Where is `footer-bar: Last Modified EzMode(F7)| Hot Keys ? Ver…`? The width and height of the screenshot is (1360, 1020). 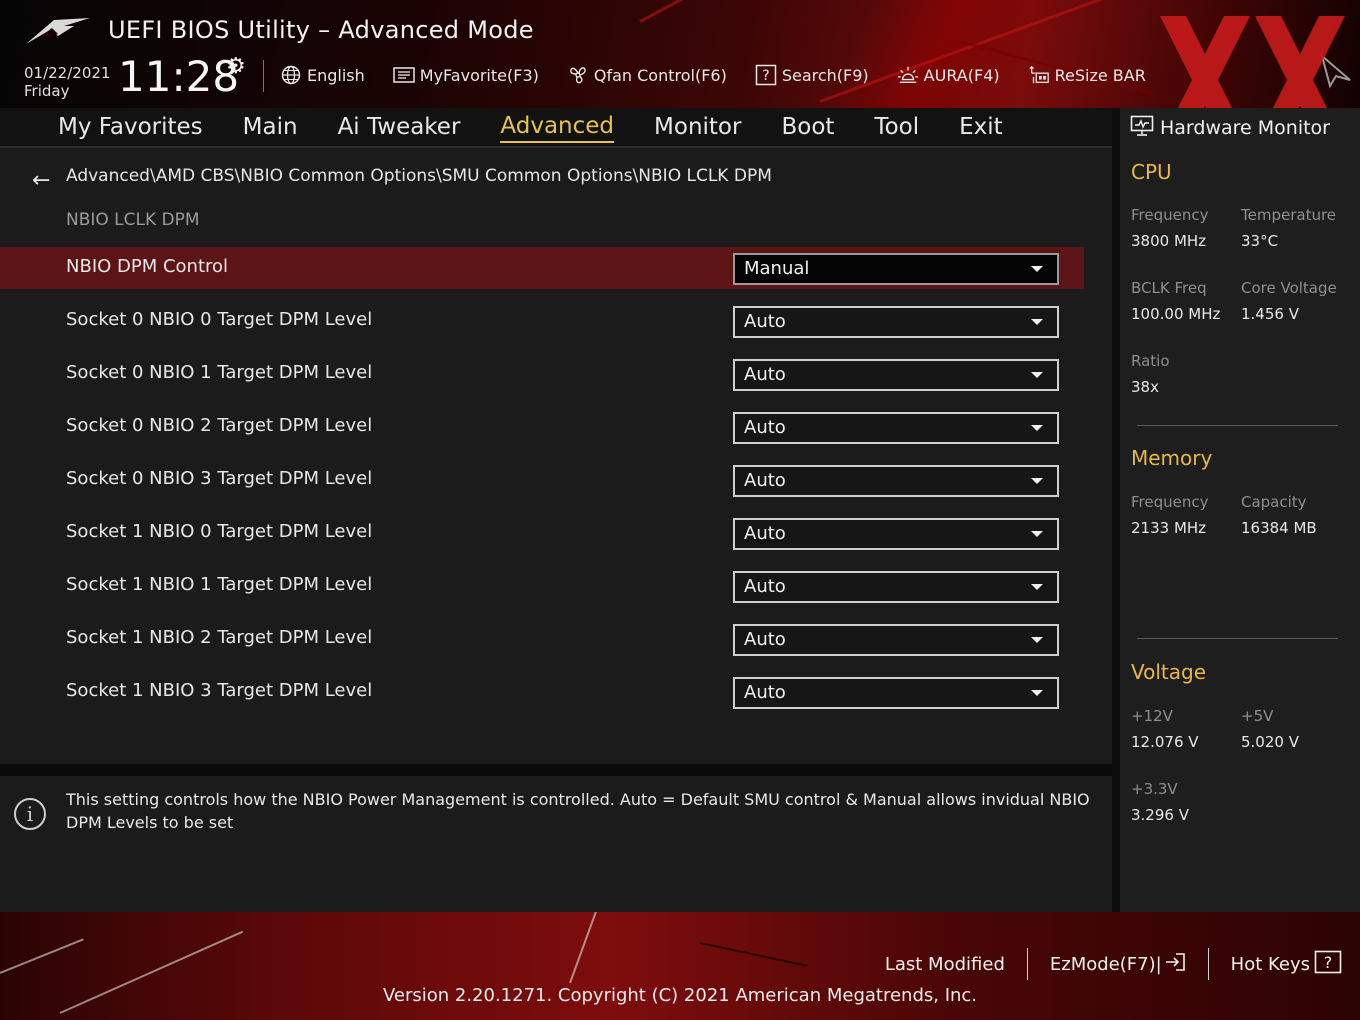 footer-bar: Last Modified EzMode(F7)| Hot Keys ? Ver… is located at coordinates (680, 966).